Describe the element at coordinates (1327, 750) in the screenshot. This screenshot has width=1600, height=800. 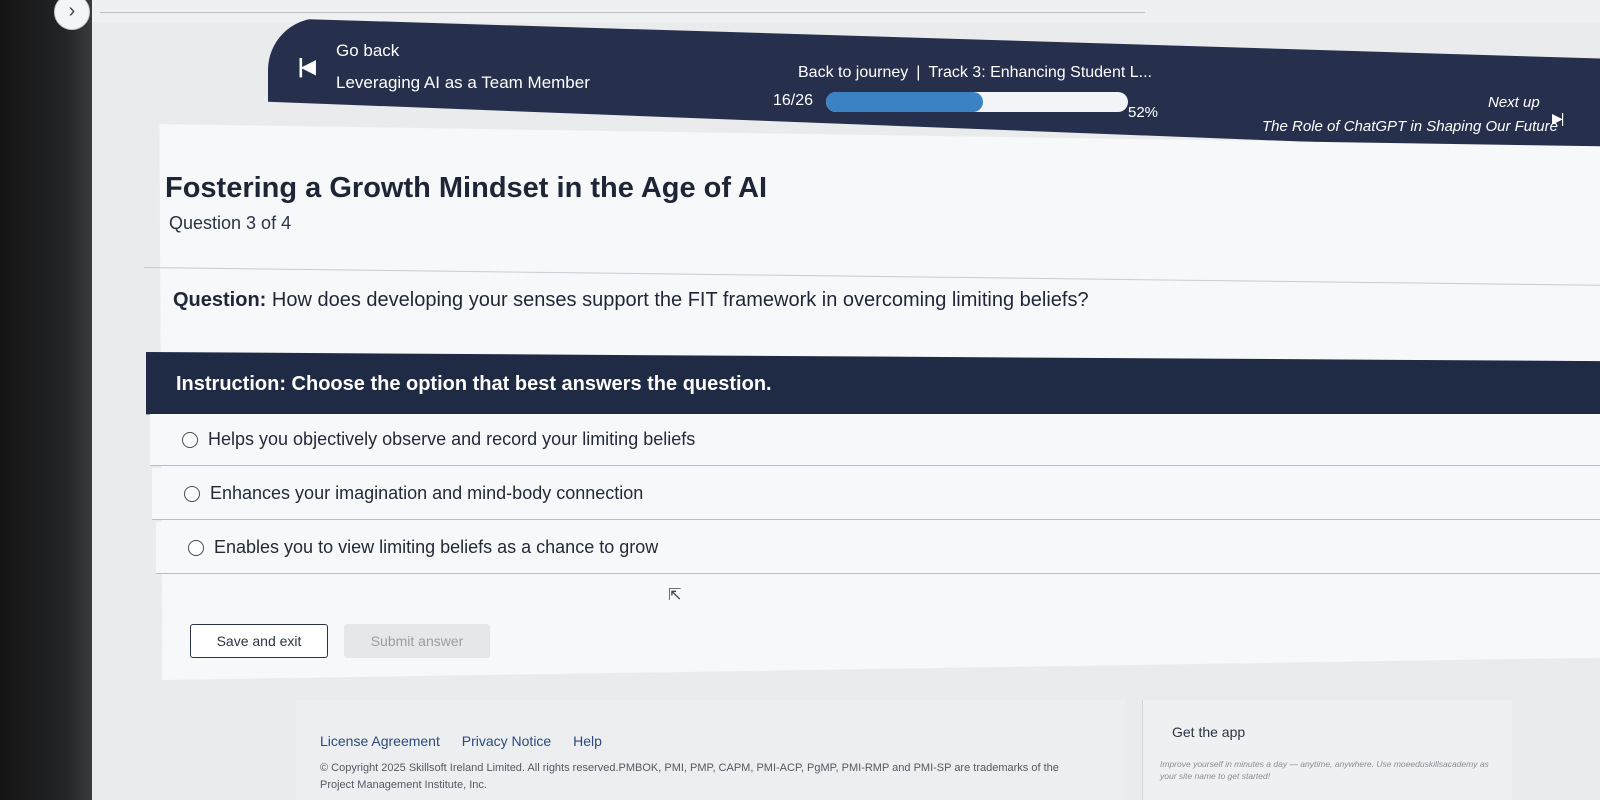
I see `footer-app-panel` at that location.